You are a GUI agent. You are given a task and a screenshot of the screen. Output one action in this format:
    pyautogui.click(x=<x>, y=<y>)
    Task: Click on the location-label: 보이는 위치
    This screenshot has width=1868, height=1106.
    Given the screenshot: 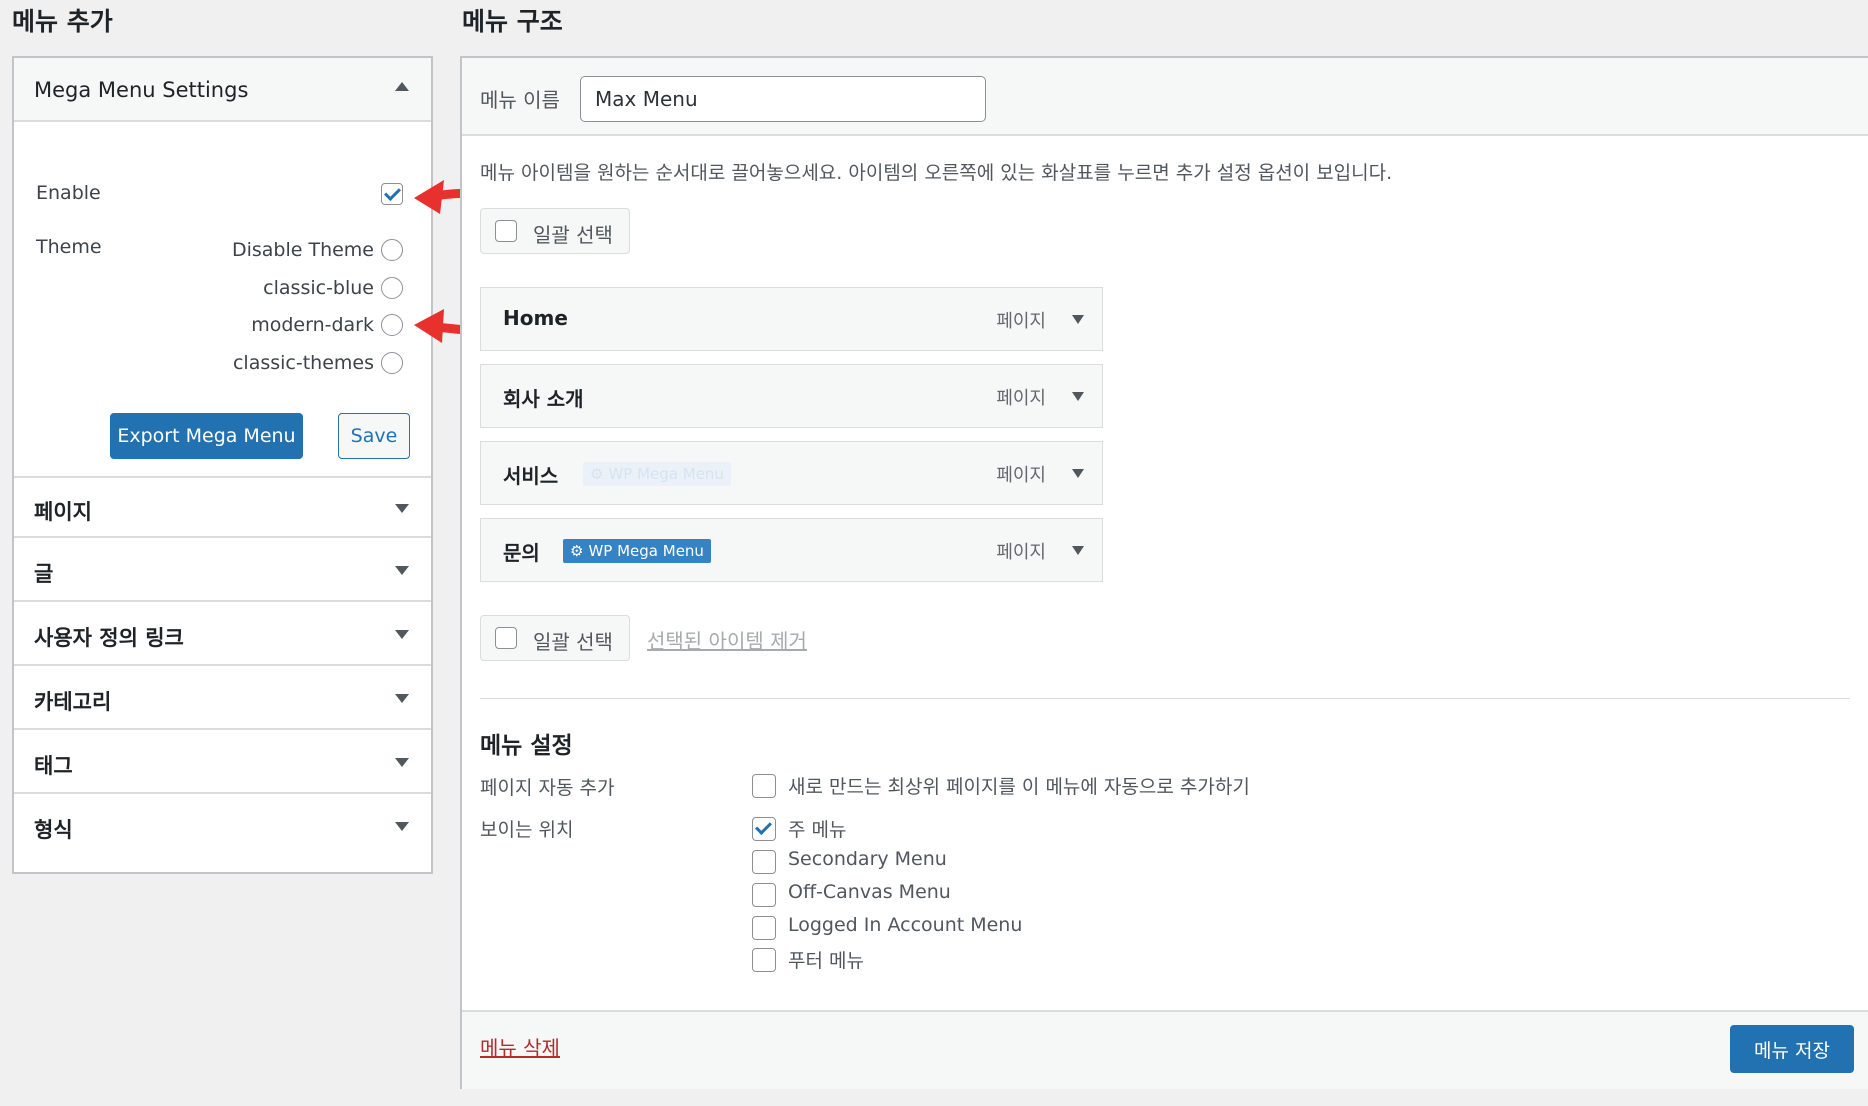 What is the action you would take?
    pyautogui.click(x=527, y=830)
    